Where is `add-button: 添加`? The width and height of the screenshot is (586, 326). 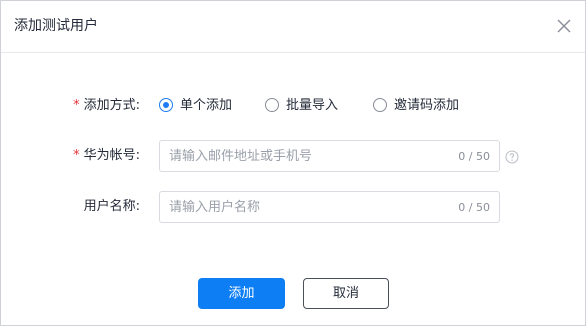 add-button: 添加 is located at coordinates (241, 293).